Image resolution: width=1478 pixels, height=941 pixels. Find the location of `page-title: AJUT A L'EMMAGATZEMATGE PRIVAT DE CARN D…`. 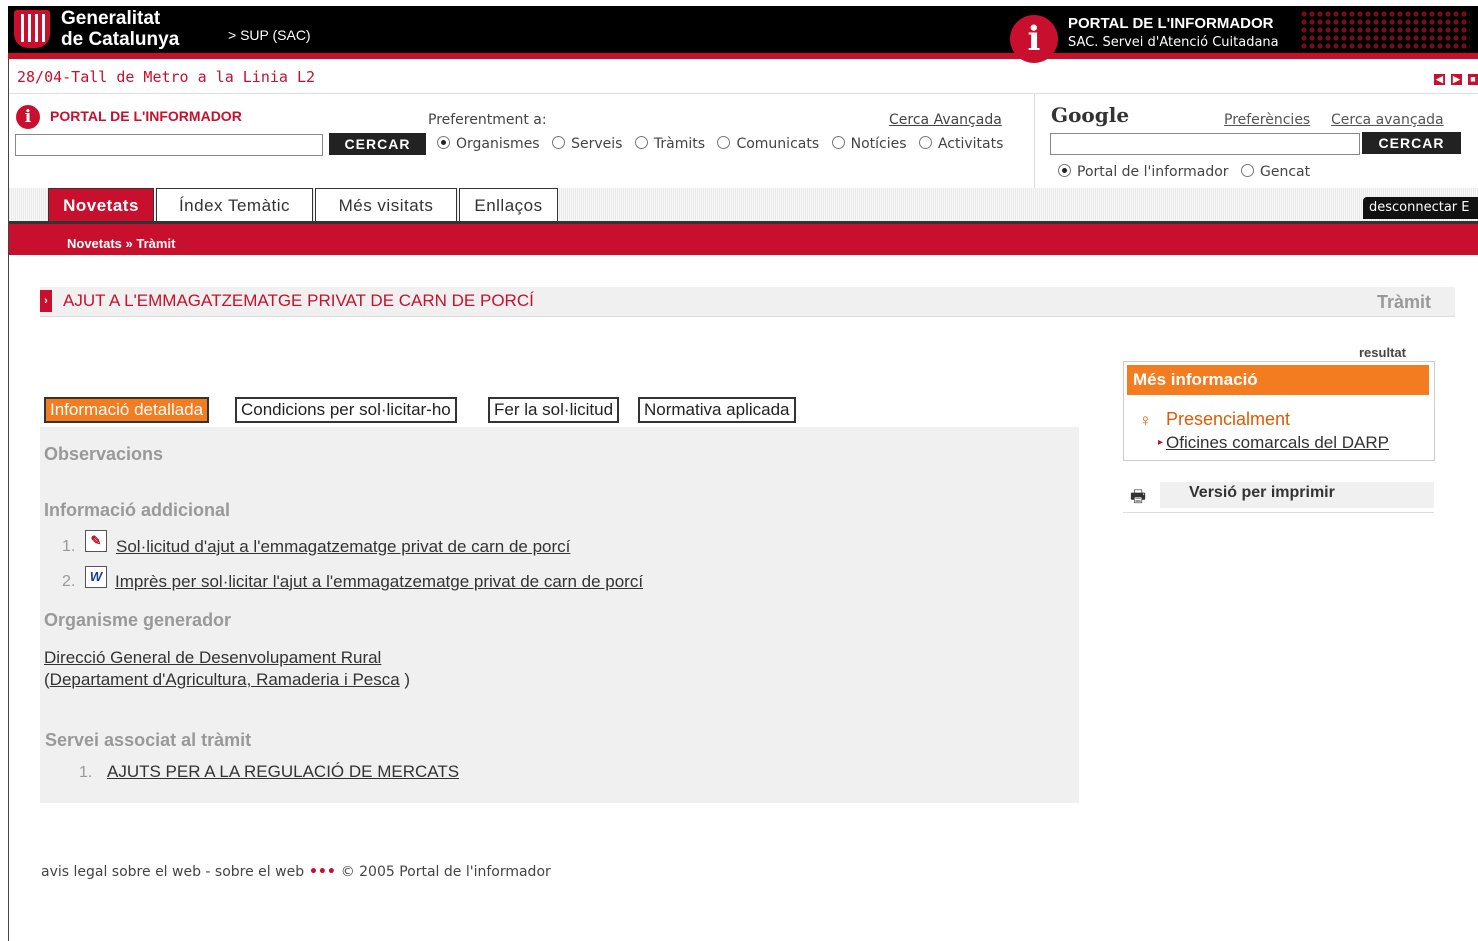

page-title: AJUT A L'EMMAGATZEMATGE PRIVAT DE CARN D… is located at coordinates (298, 300).